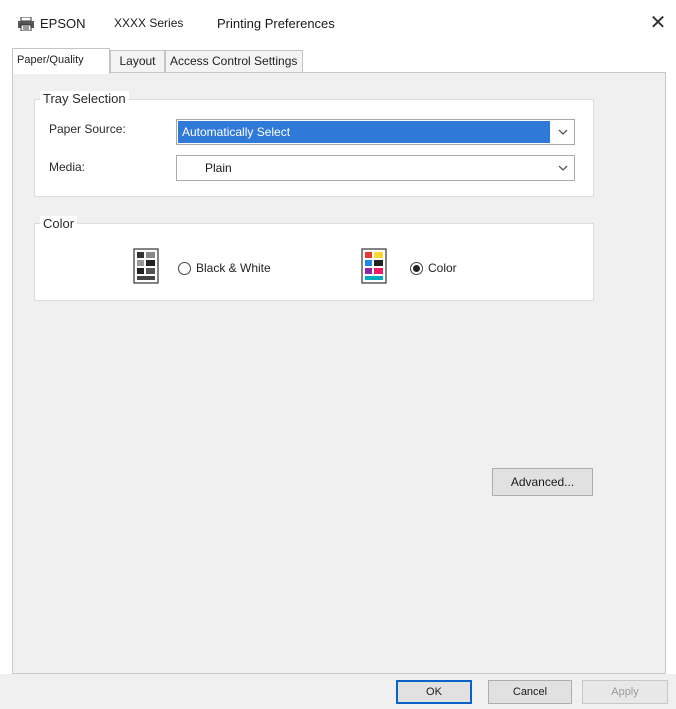 This screenshot has width=676, height=709. I want to click on dialog-button-bar: OK Cancel Apply, so click(338, 691).